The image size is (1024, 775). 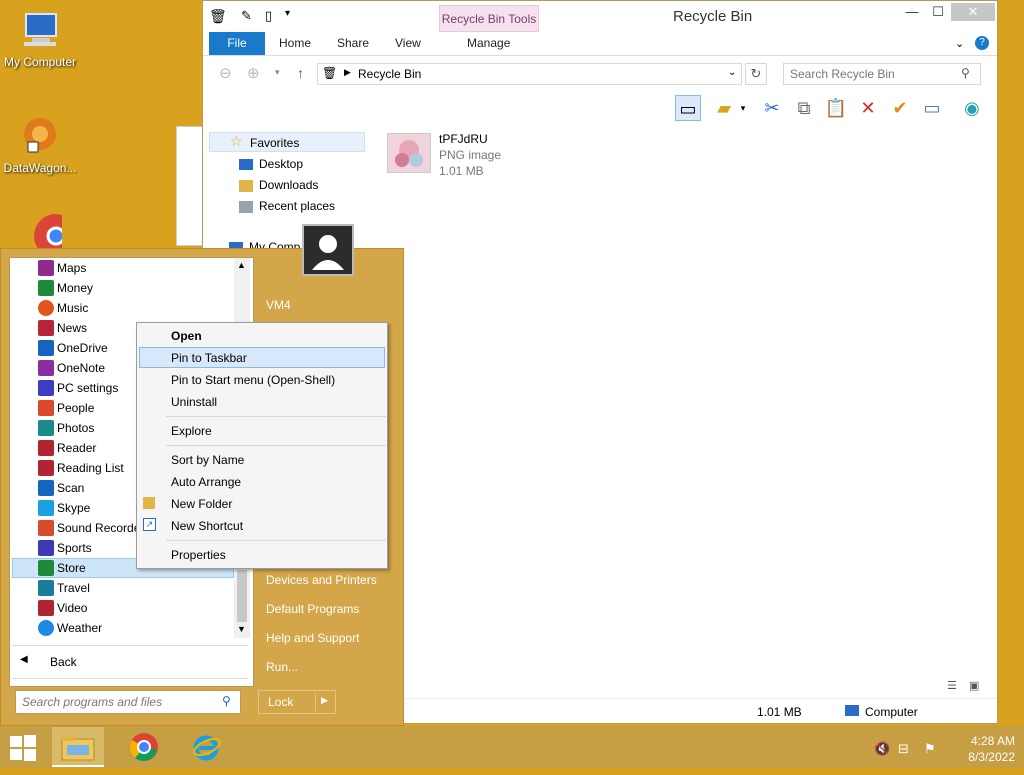 I want to click on close-button: ✕, so click(x=973, y=12).